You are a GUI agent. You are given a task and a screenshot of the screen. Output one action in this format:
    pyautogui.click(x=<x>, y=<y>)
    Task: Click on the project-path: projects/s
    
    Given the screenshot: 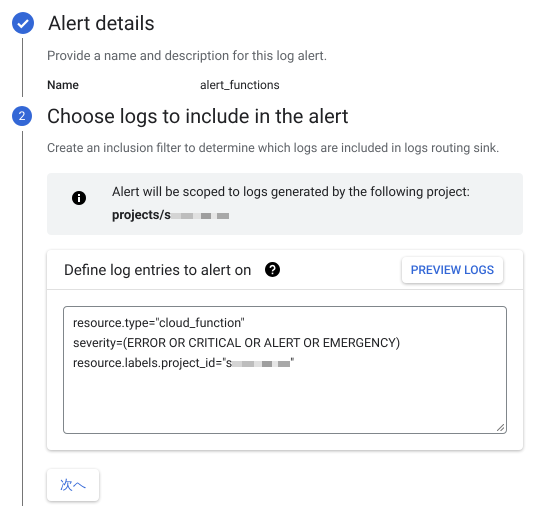 What is the action you would take?
    pyautogui.click(x=141, y=215)
    